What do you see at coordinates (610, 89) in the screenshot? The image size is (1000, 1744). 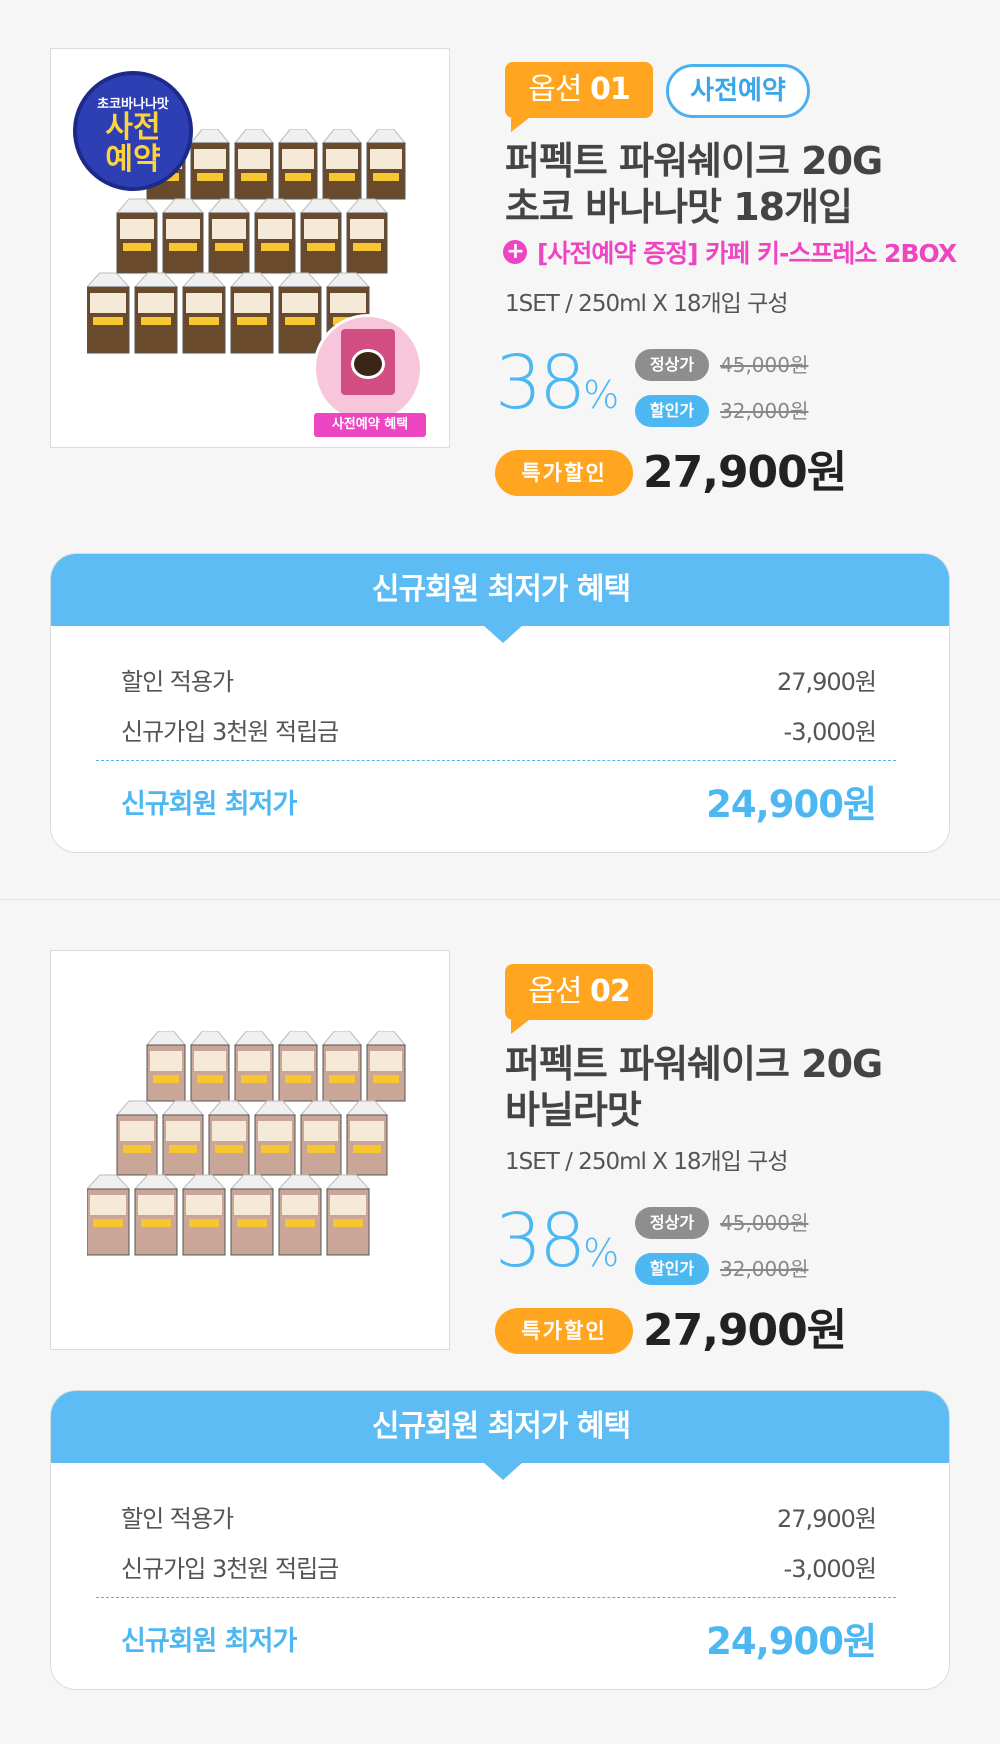 I see `option-number: 01` at bounding box center [610, 89].